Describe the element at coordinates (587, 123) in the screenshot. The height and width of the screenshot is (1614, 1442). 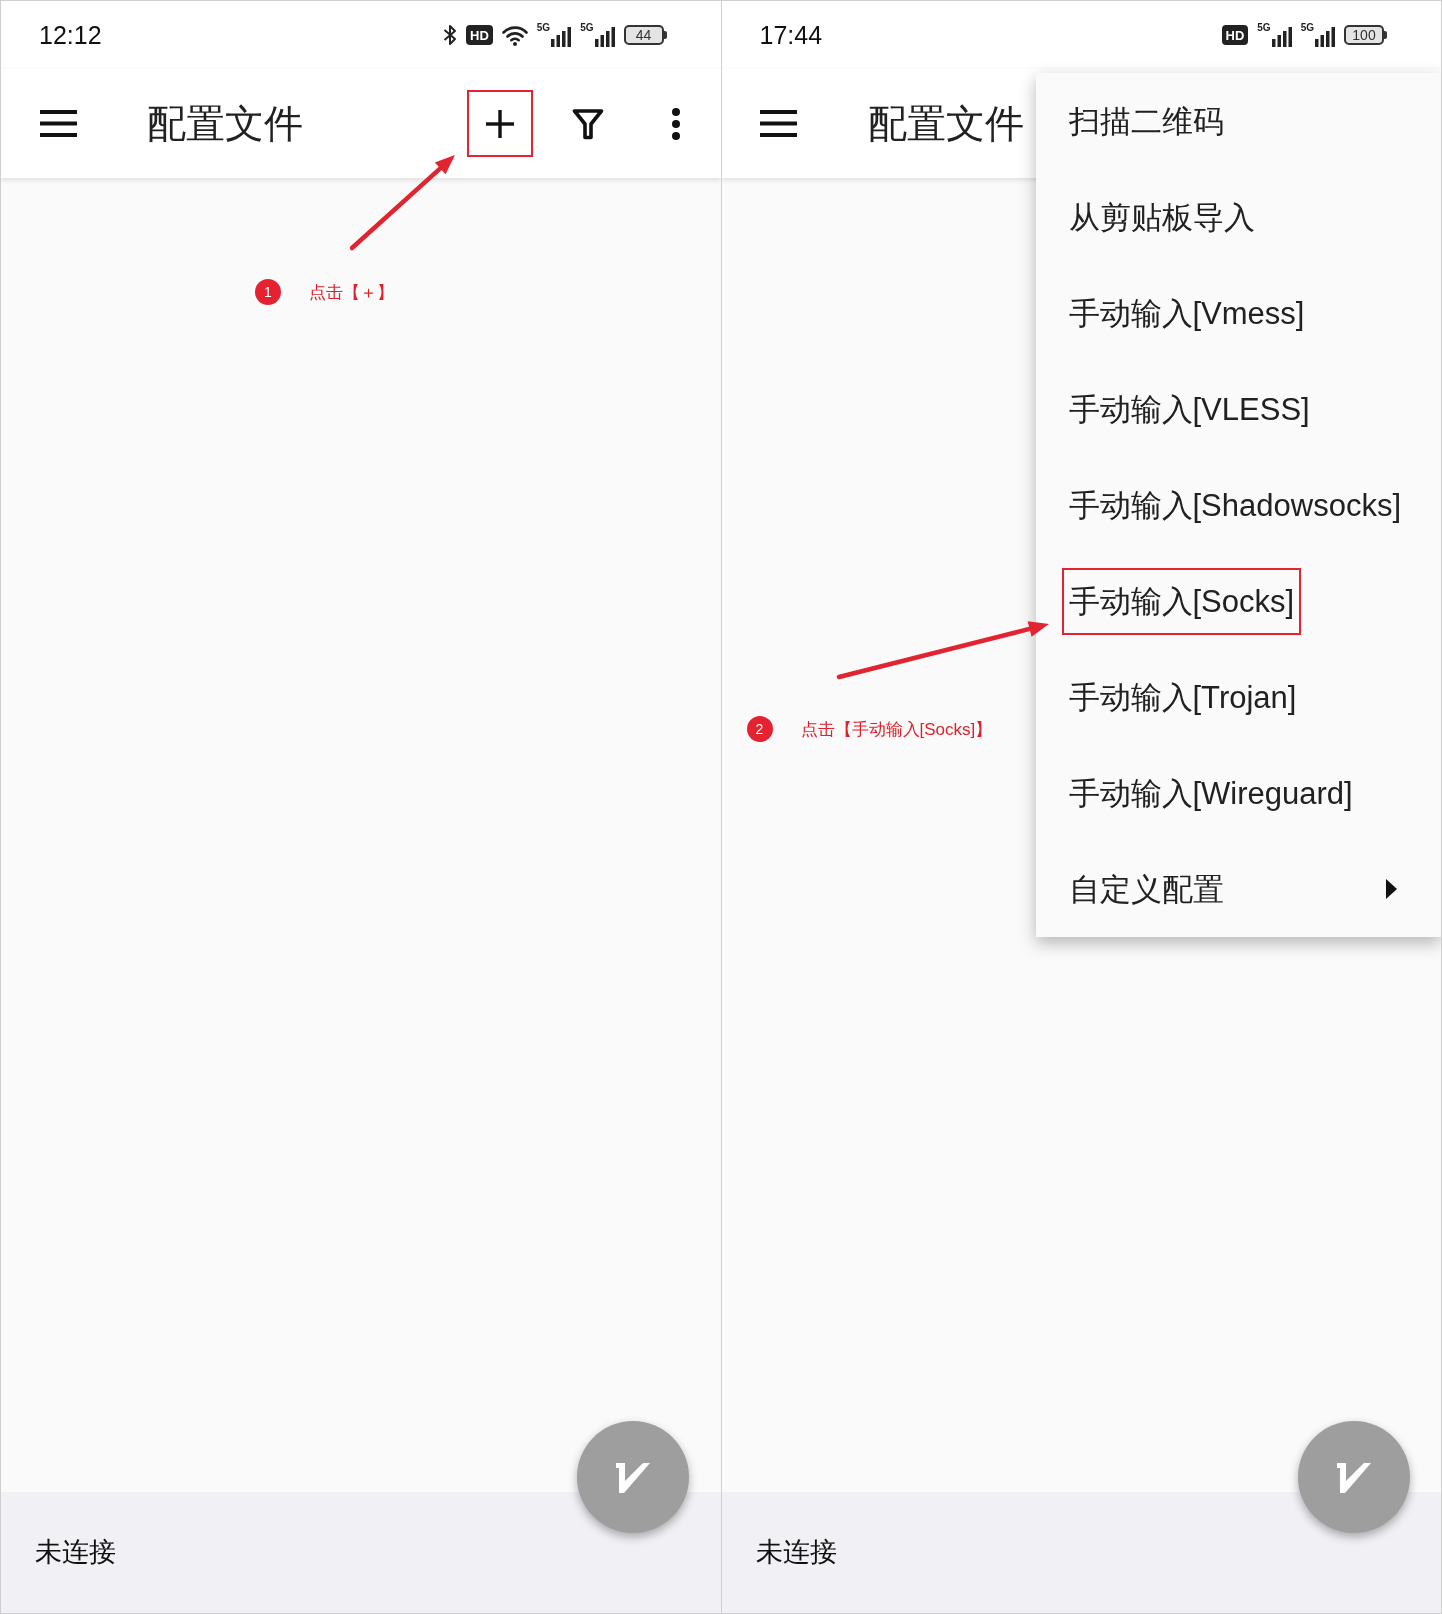
I see `filter-icon` at that location.